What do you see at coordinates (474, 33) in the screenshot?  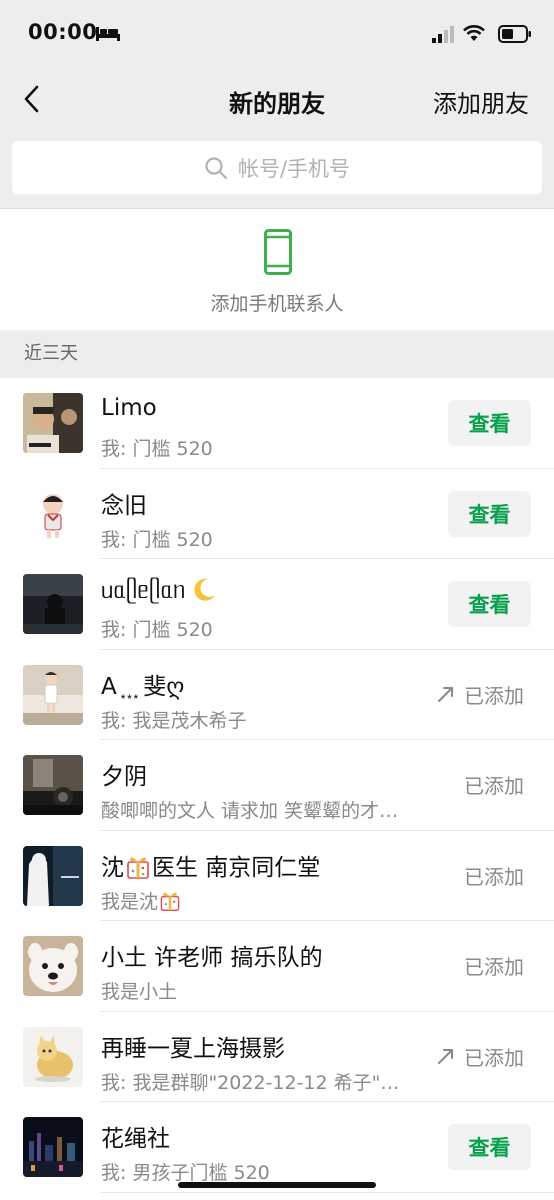 I see `wifi-icon` at bounding box center [474, 33].